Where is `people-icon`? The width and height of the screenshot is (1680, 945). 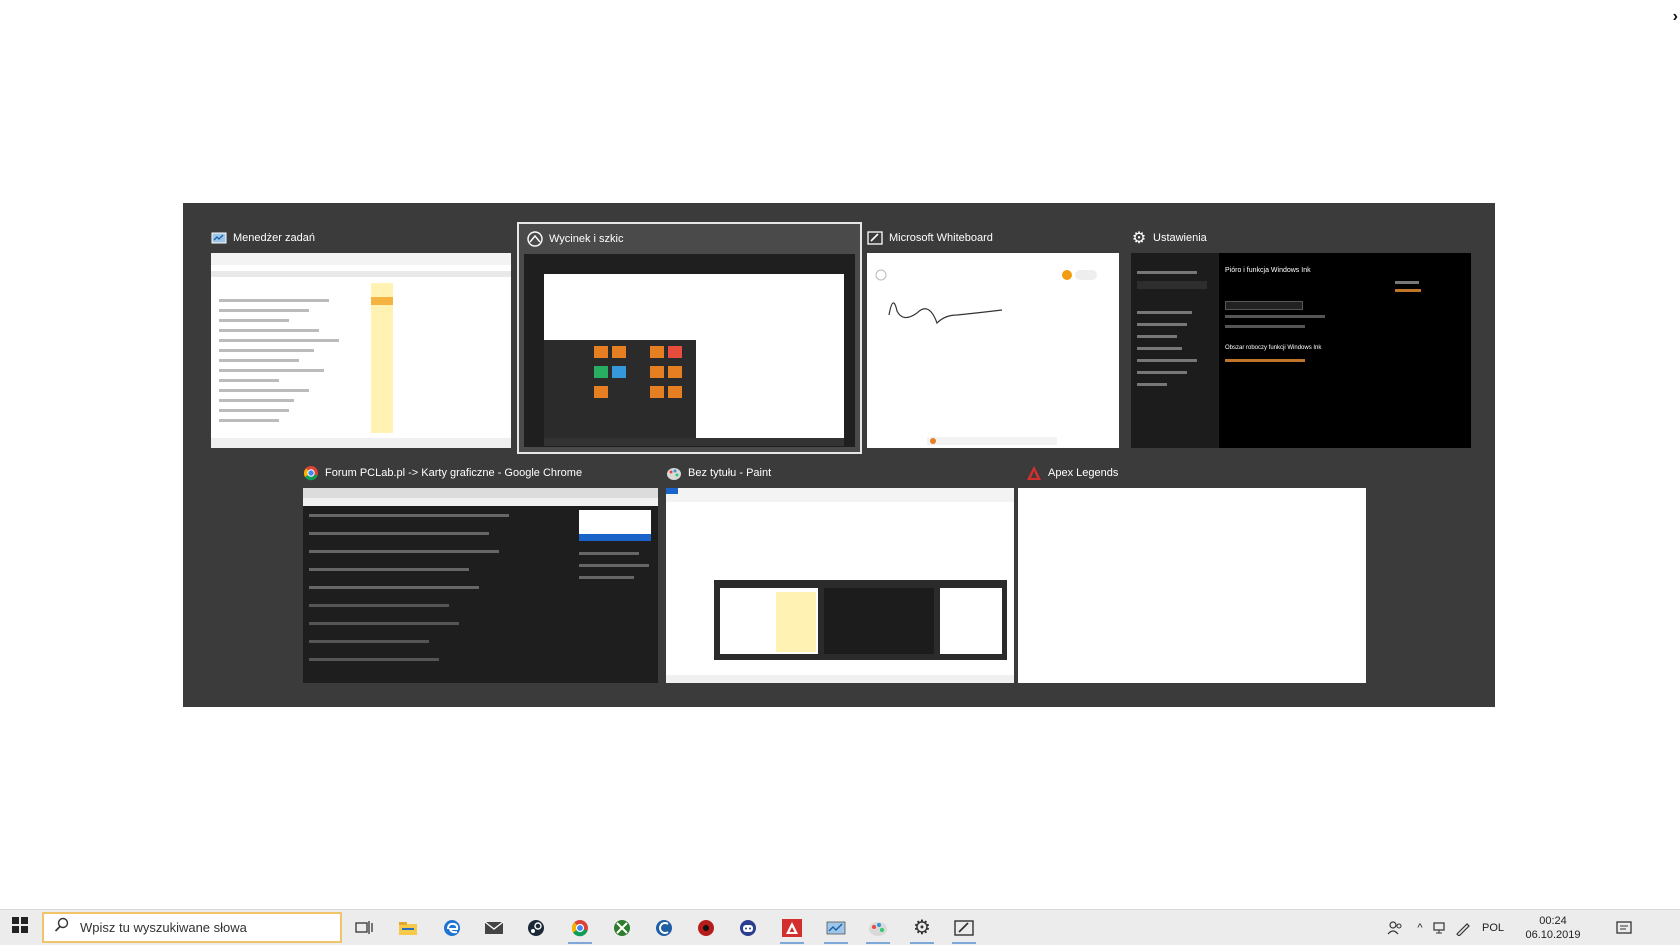 people-icon is located at coordinates (1395, 927).